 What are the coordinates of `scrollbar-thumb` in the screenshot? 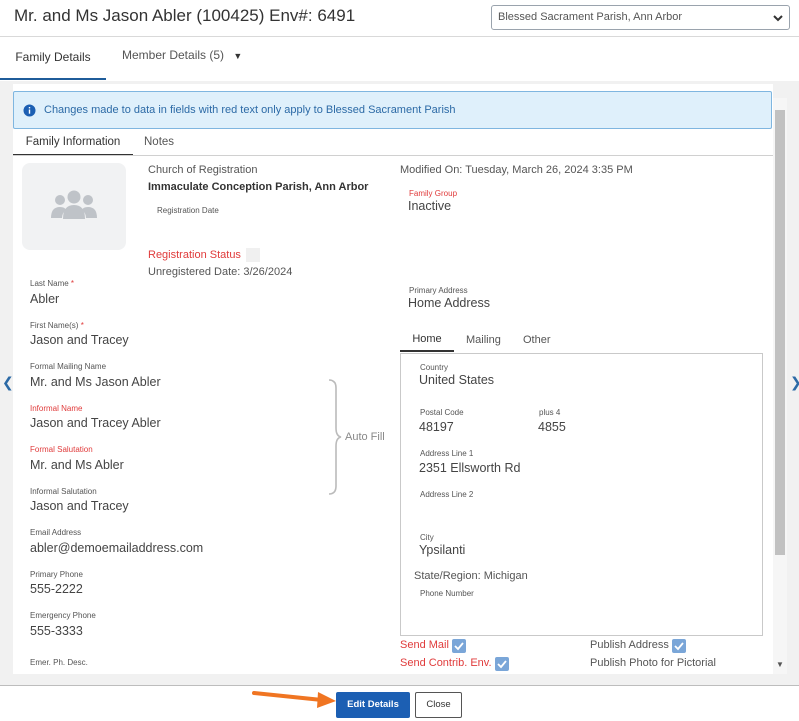 It's located at (780, 332).